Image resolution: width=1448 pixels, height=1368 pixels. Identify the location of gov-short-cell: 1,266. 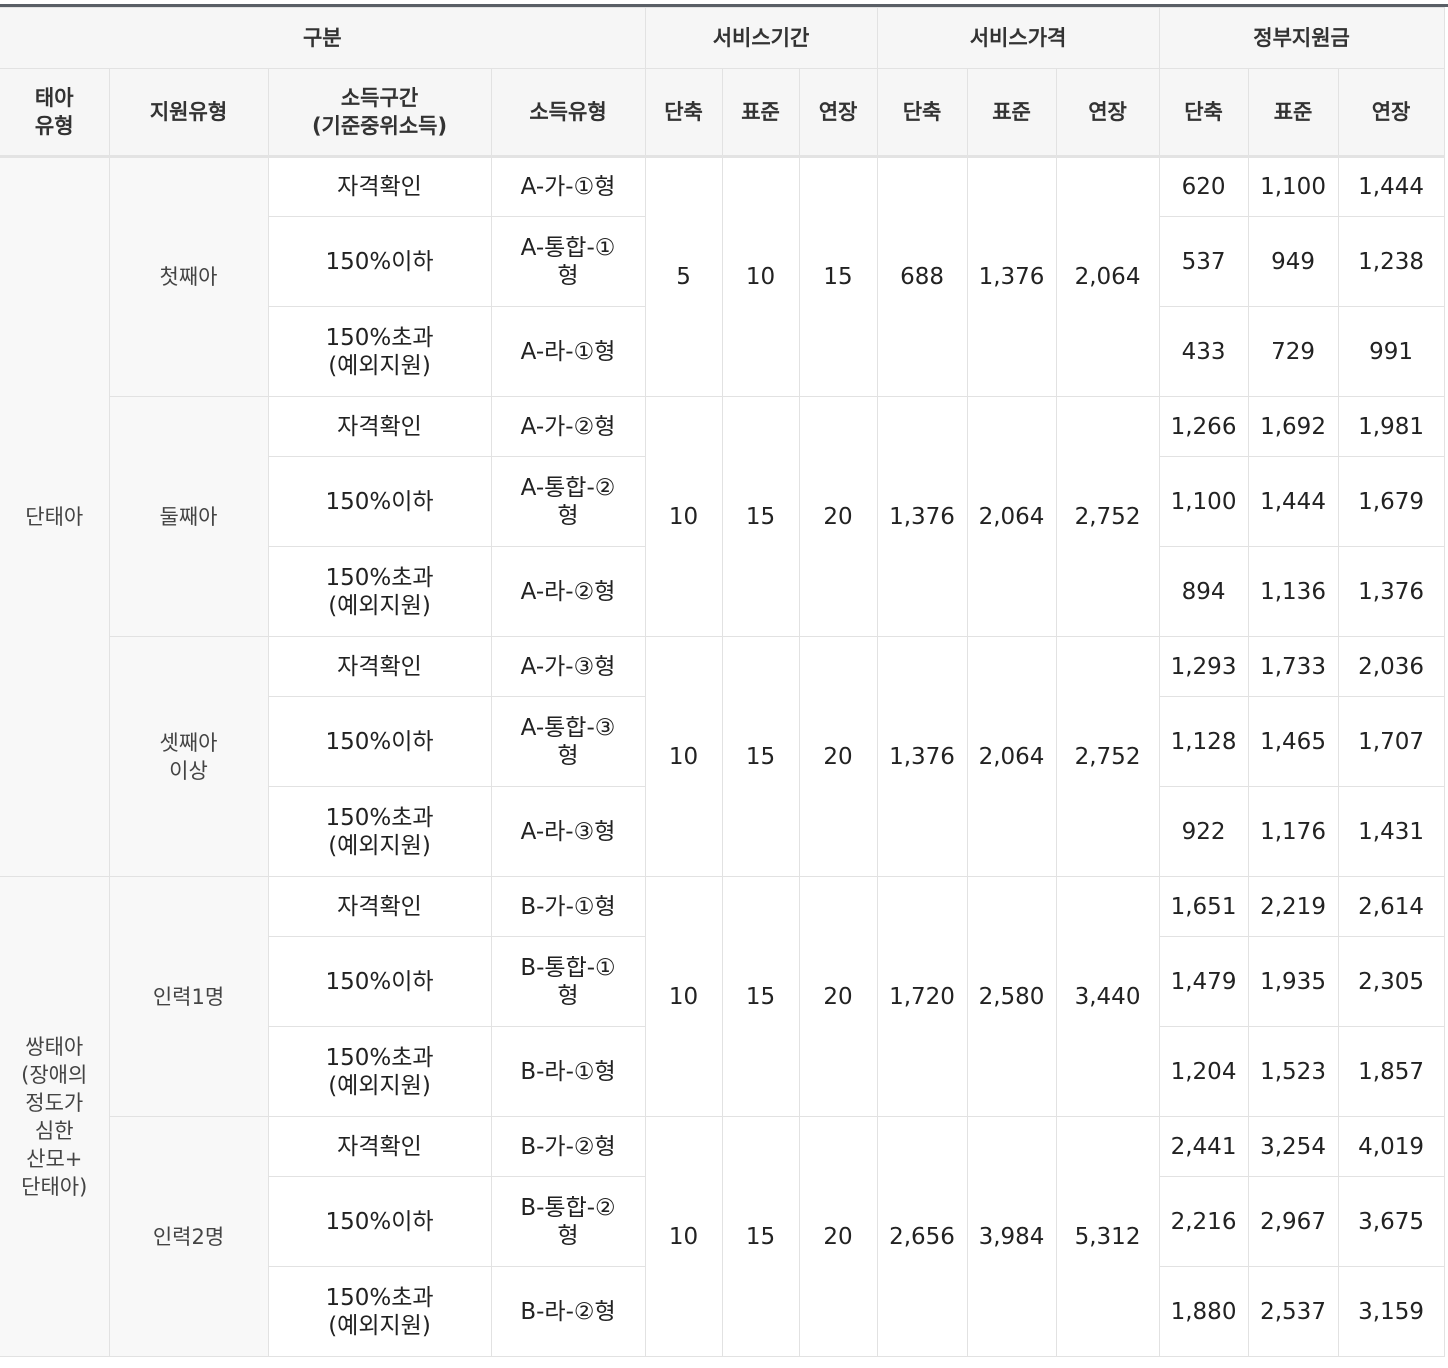
(1203, 426).